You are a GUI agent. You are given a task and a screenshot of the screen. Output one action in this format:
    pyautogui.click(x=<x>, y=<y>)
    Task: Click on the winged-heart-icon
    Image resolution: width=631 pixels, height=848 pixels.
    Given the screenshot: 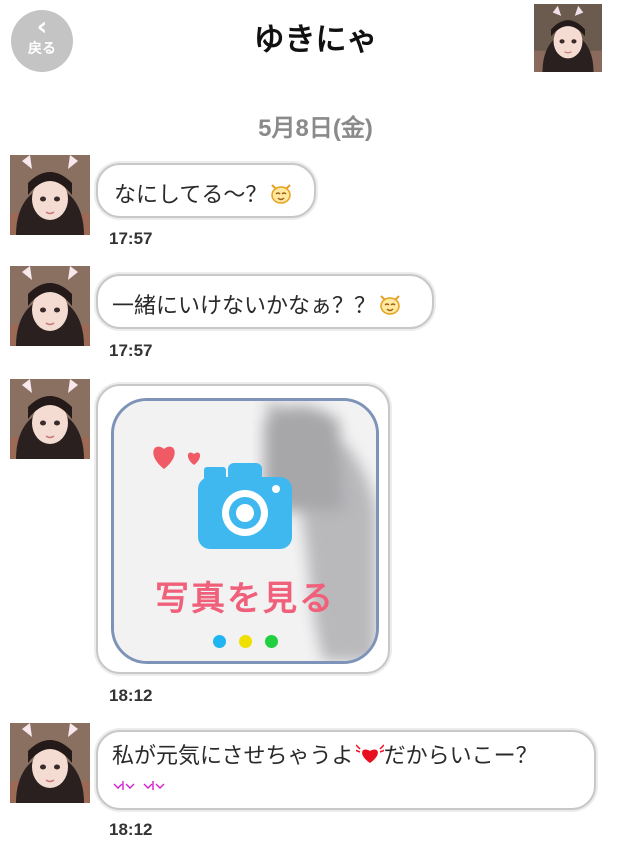 What is the action you would take?
    pyautogui.click(x=369, y=757)
    